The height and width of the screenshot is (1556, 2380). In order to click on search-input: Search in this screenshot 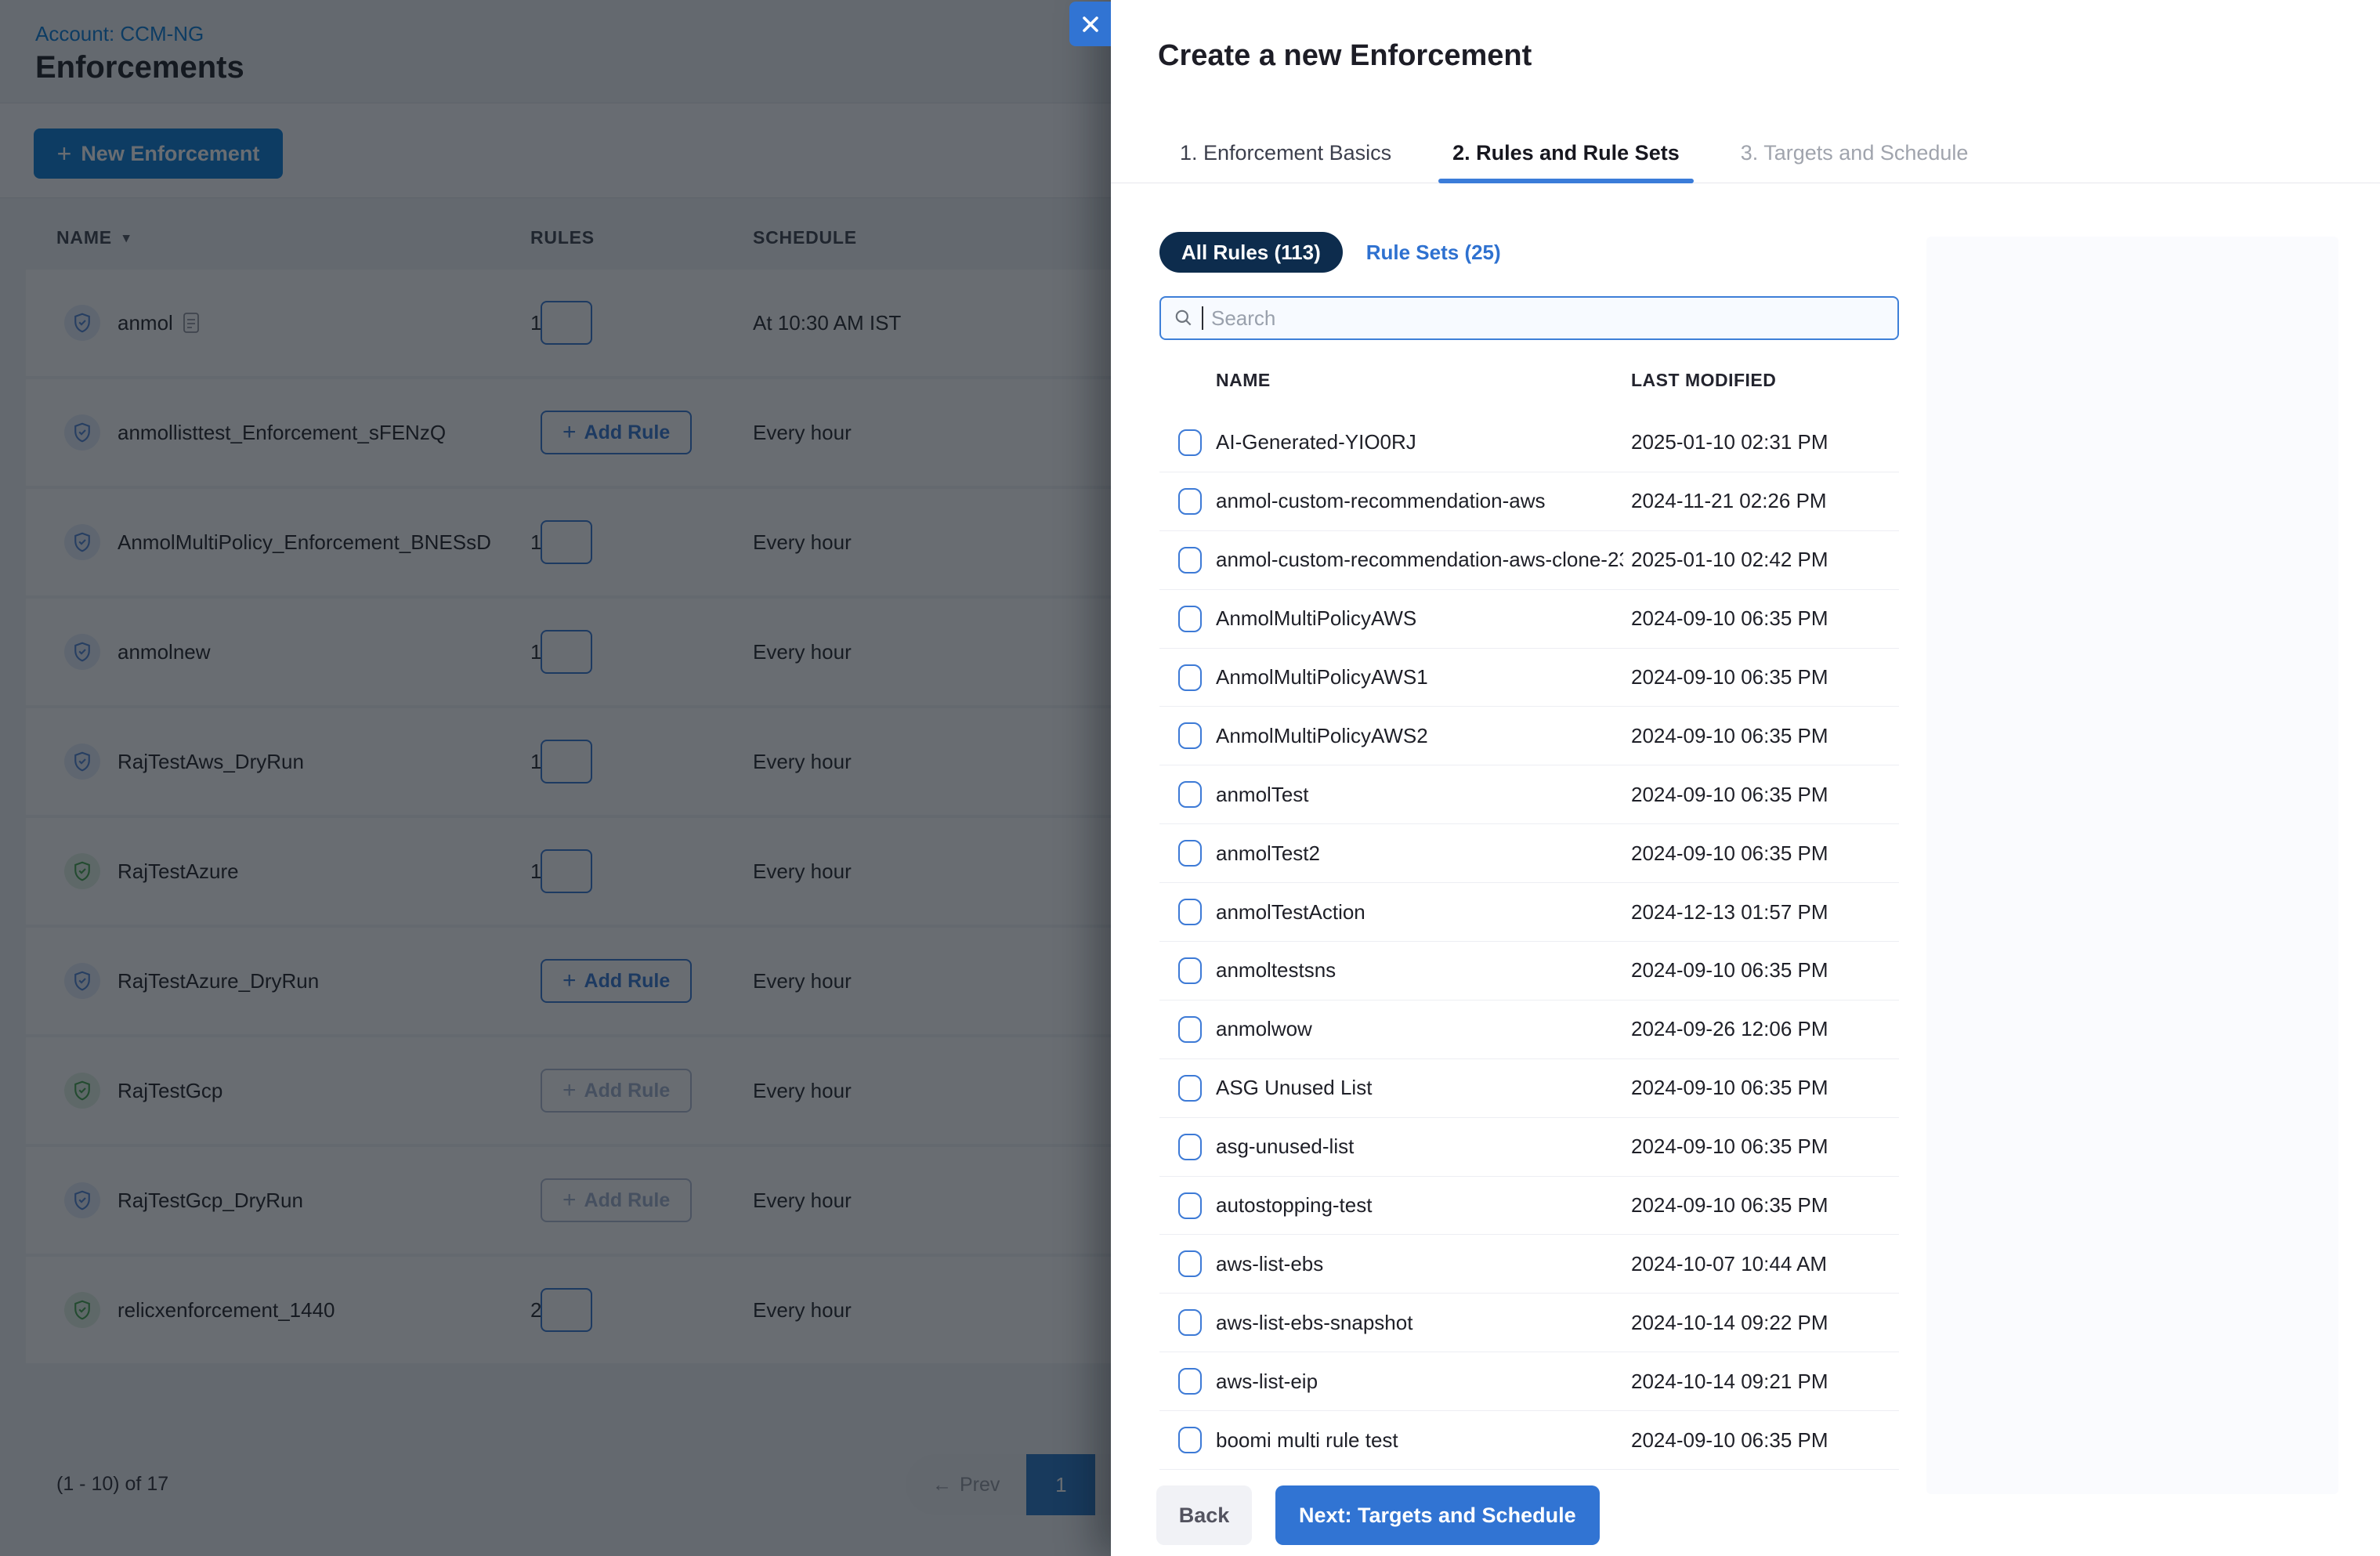, I will do `click(1529, 318)`.